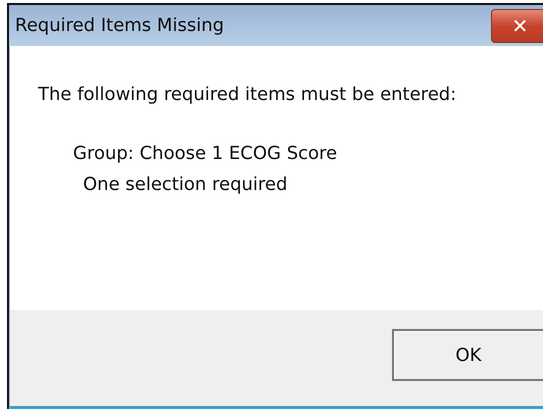 The width and height of the screenshot is (543, 412). Describe the element at coordinates (248, 94) in the screenshot. I see `message-text: The following required items must be entered:` at that location.